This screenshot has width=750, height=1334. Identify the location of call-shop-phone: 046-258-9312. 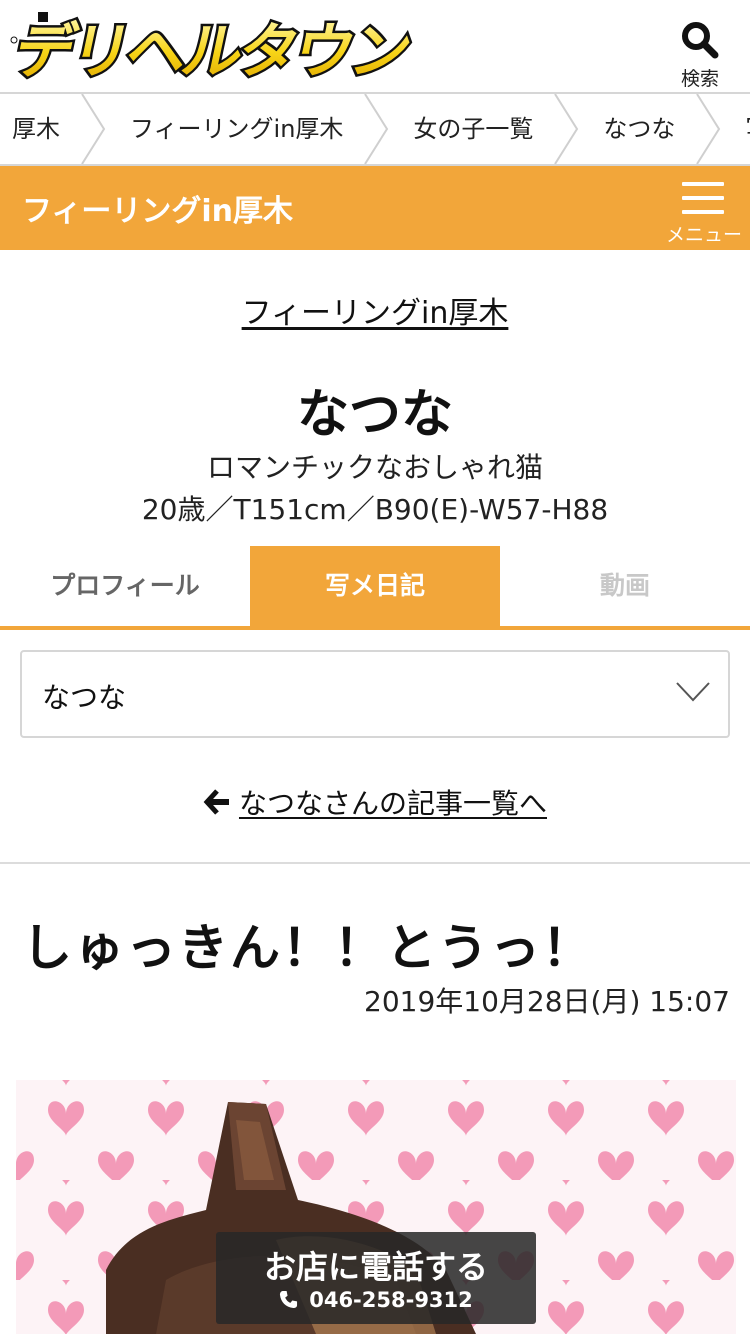
(376, 1300).